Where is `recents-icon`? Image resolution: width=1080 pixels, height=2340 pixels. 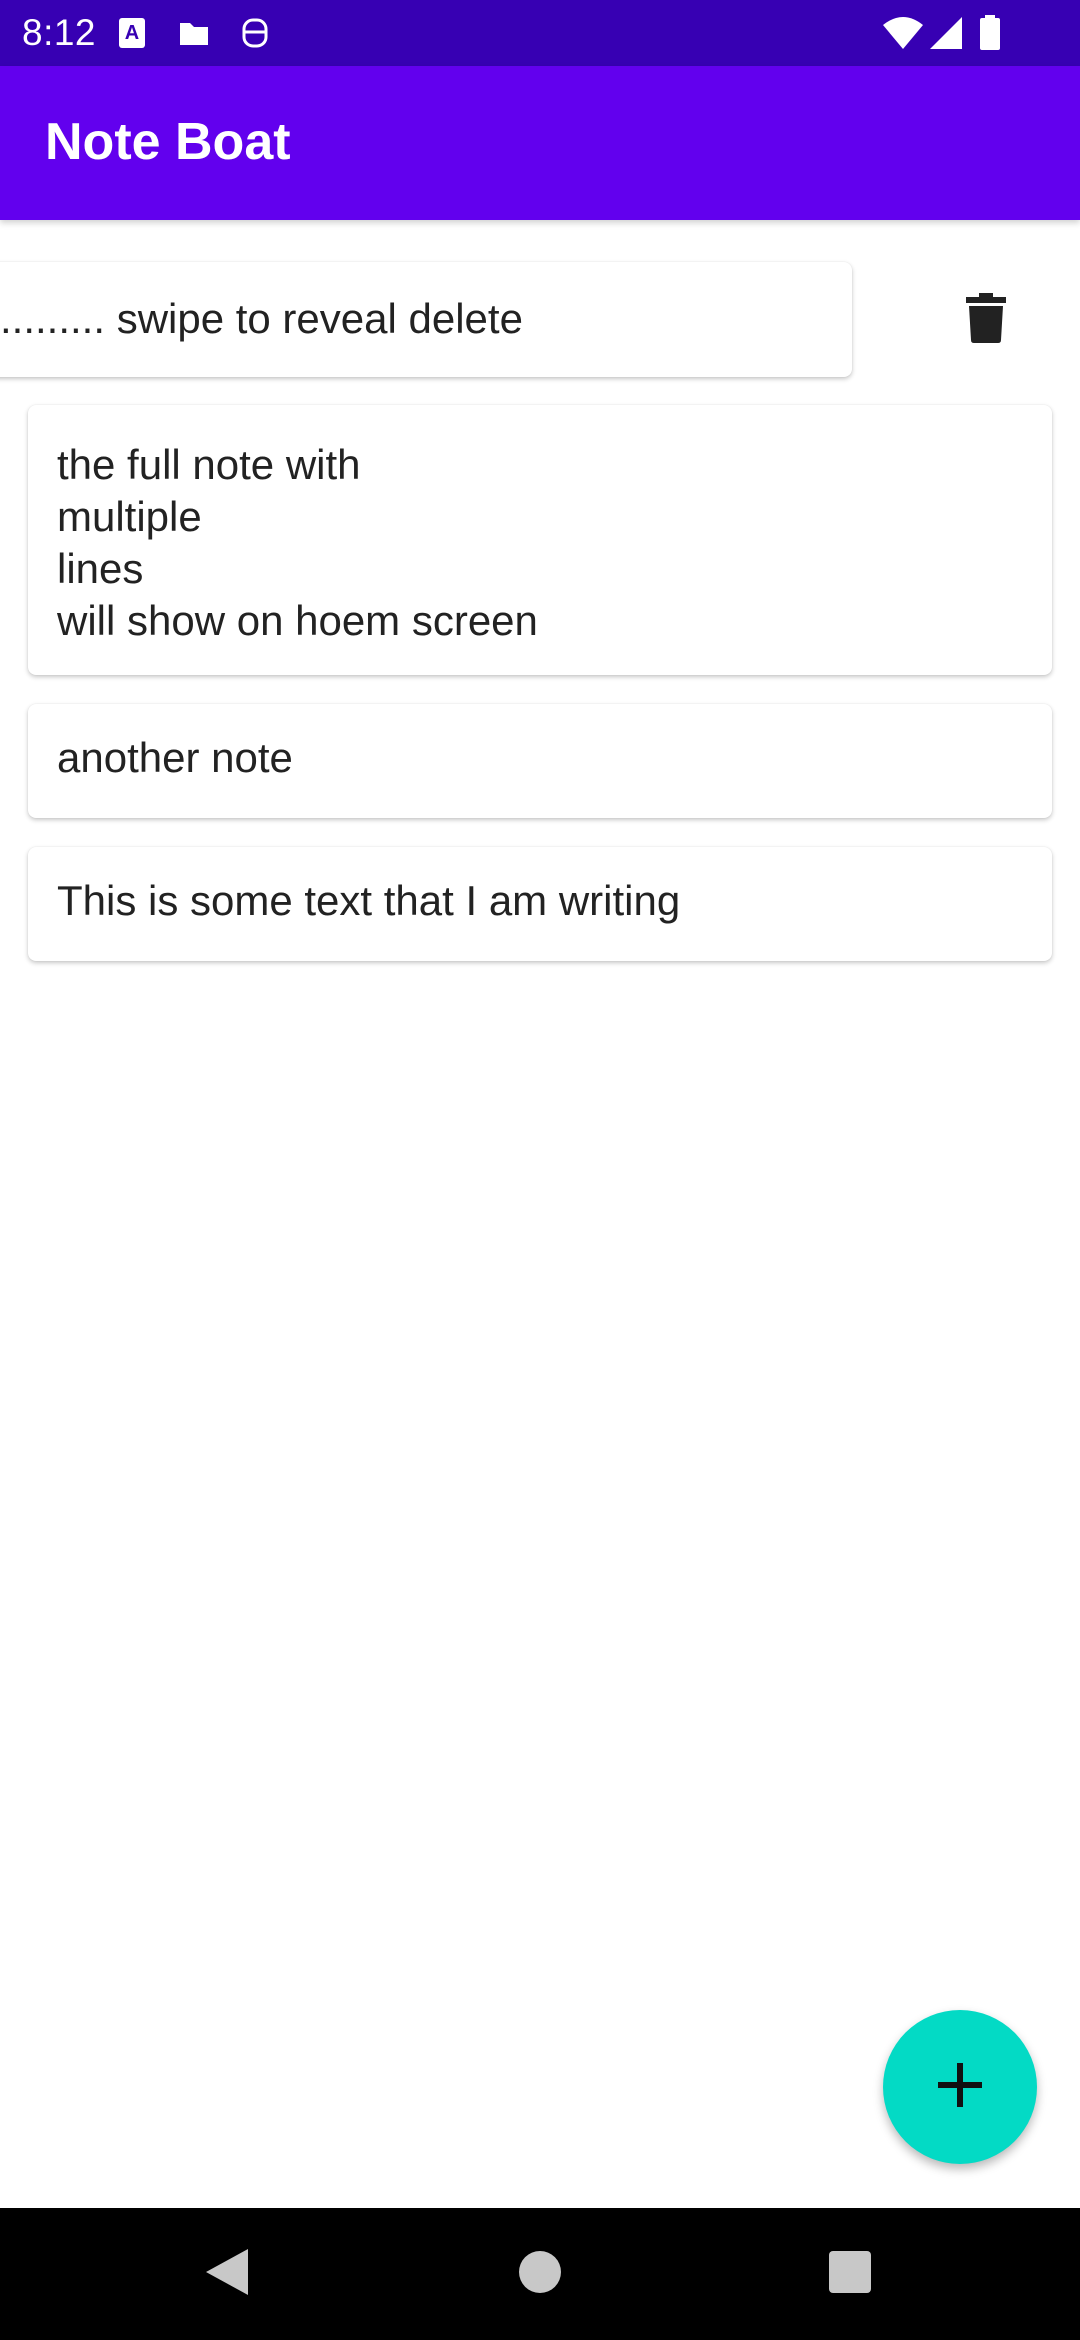 recents-icon is located at coordinates (850, 2274).